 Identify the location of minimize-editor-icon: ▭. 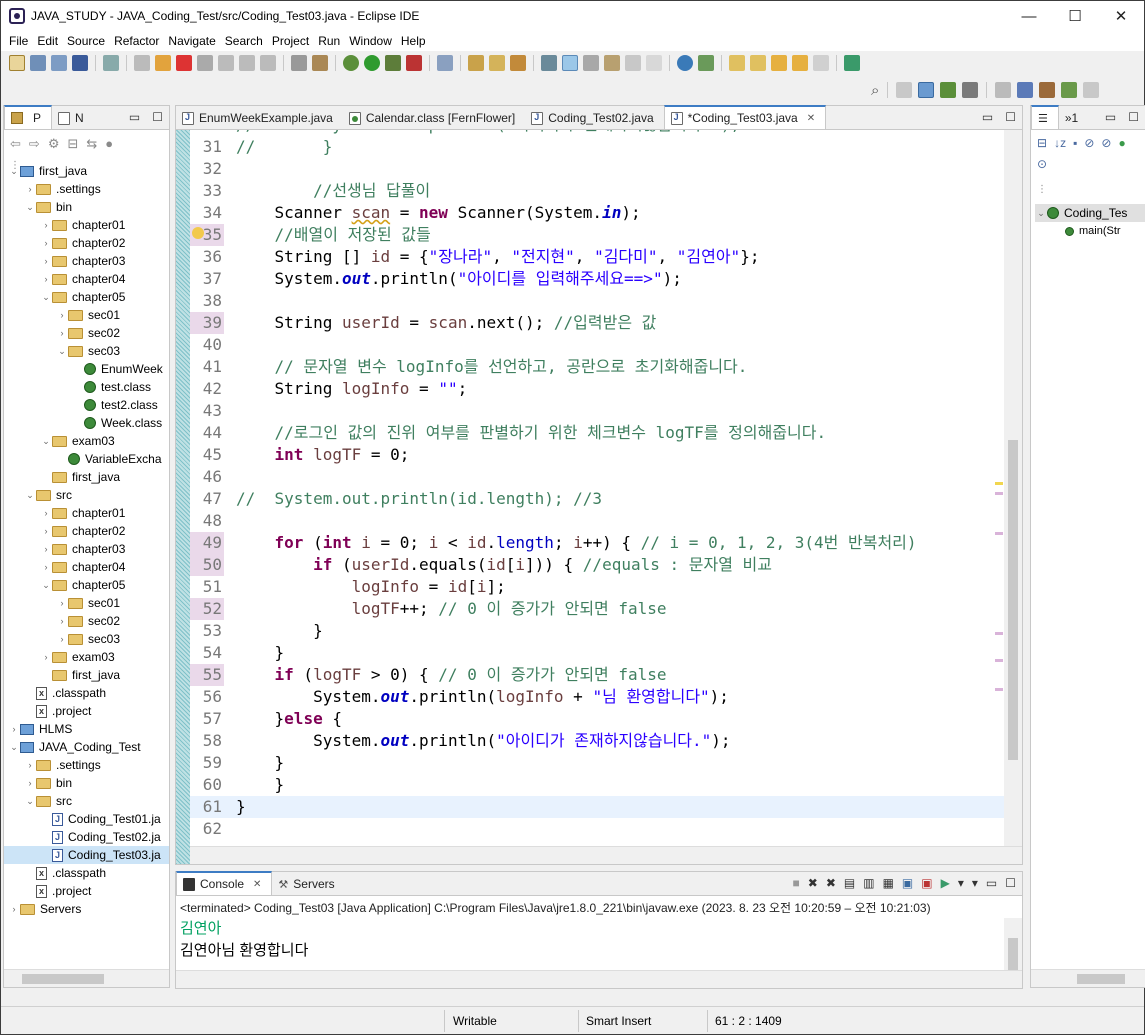
(987, 117).